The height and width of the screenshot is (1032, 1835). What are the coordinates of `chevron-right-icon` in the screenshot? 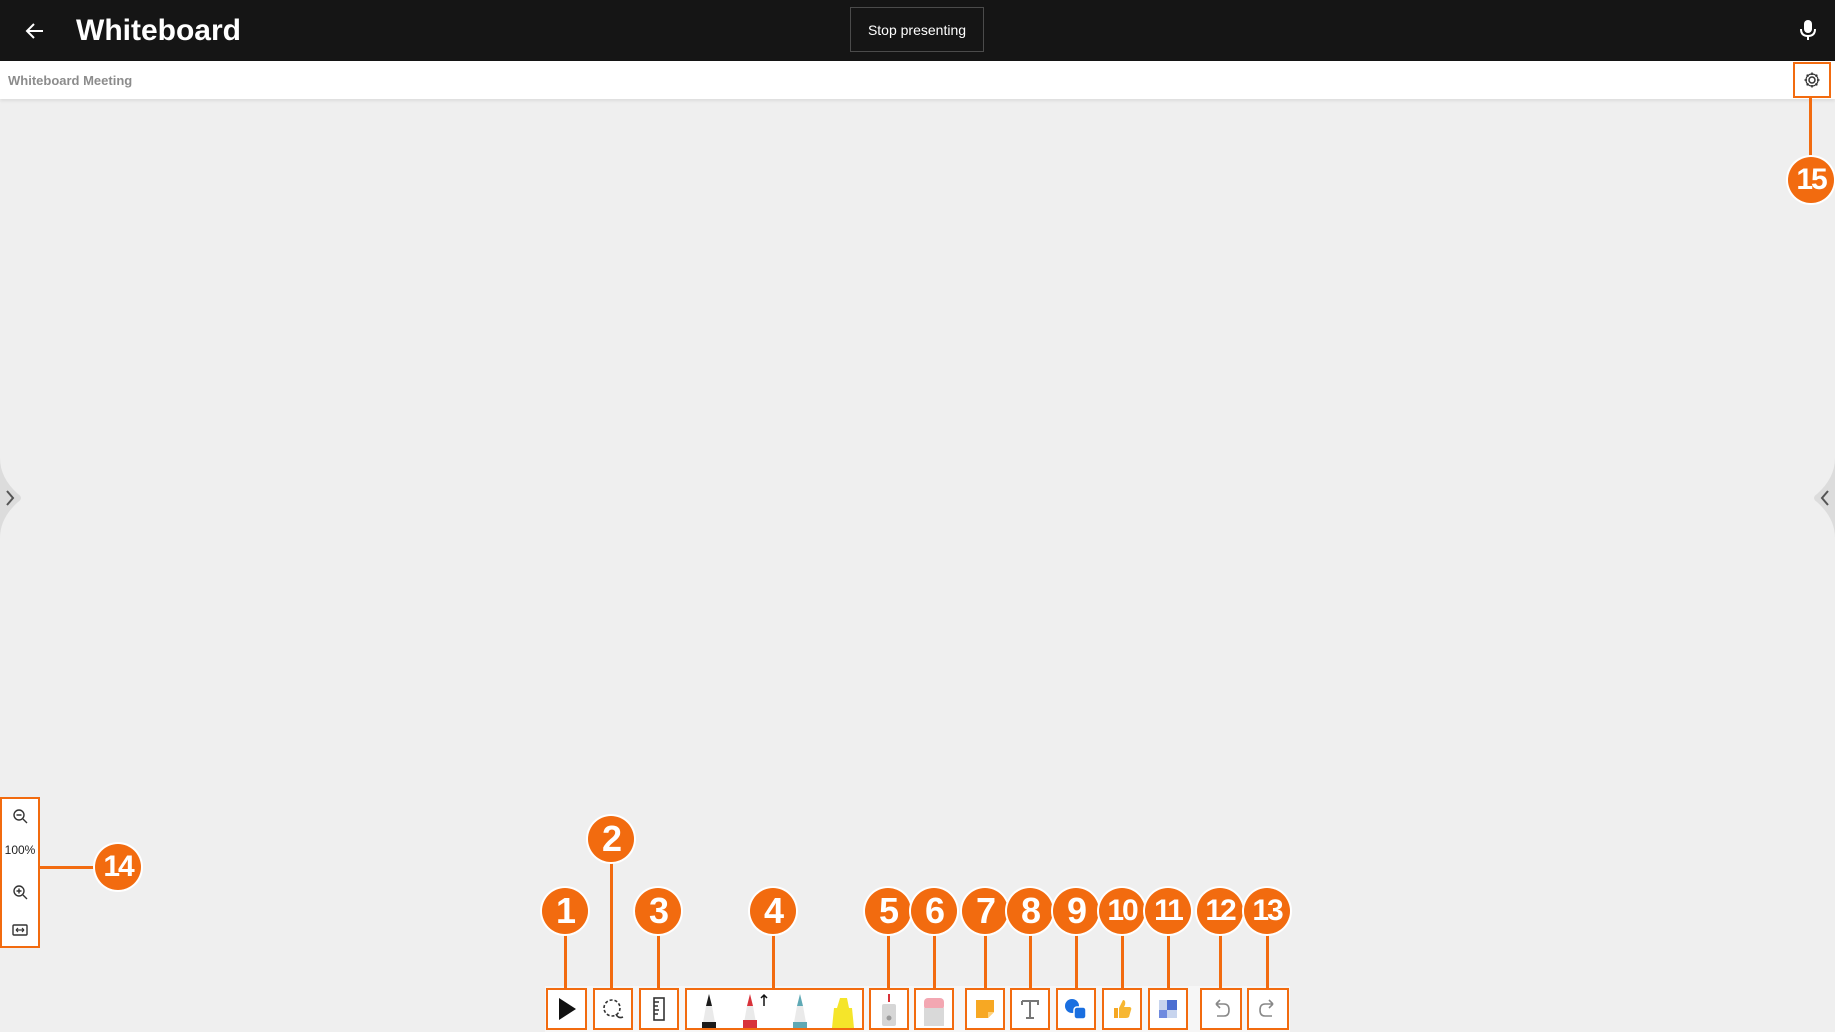 It's located at (10, 498).